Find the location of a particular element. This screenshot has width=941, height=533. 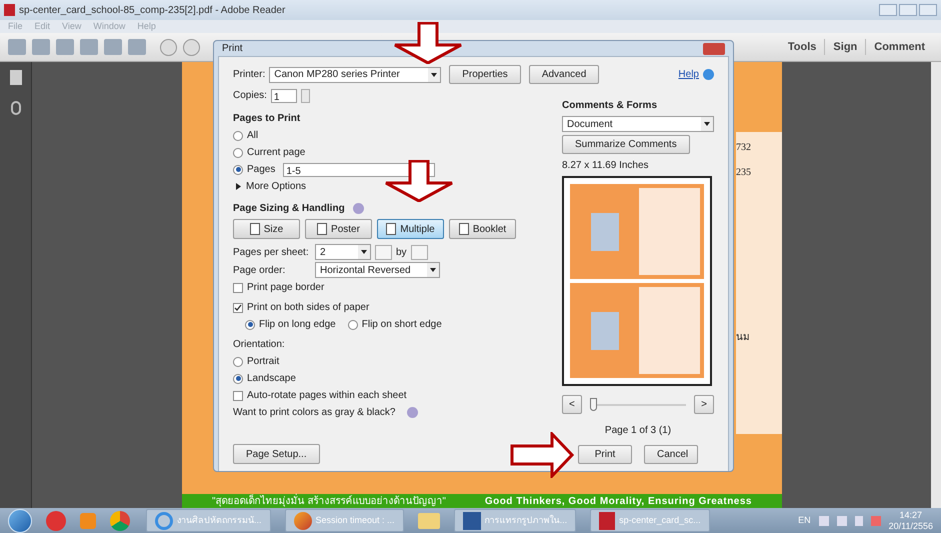

close-button is located at coordinates (714, 48).